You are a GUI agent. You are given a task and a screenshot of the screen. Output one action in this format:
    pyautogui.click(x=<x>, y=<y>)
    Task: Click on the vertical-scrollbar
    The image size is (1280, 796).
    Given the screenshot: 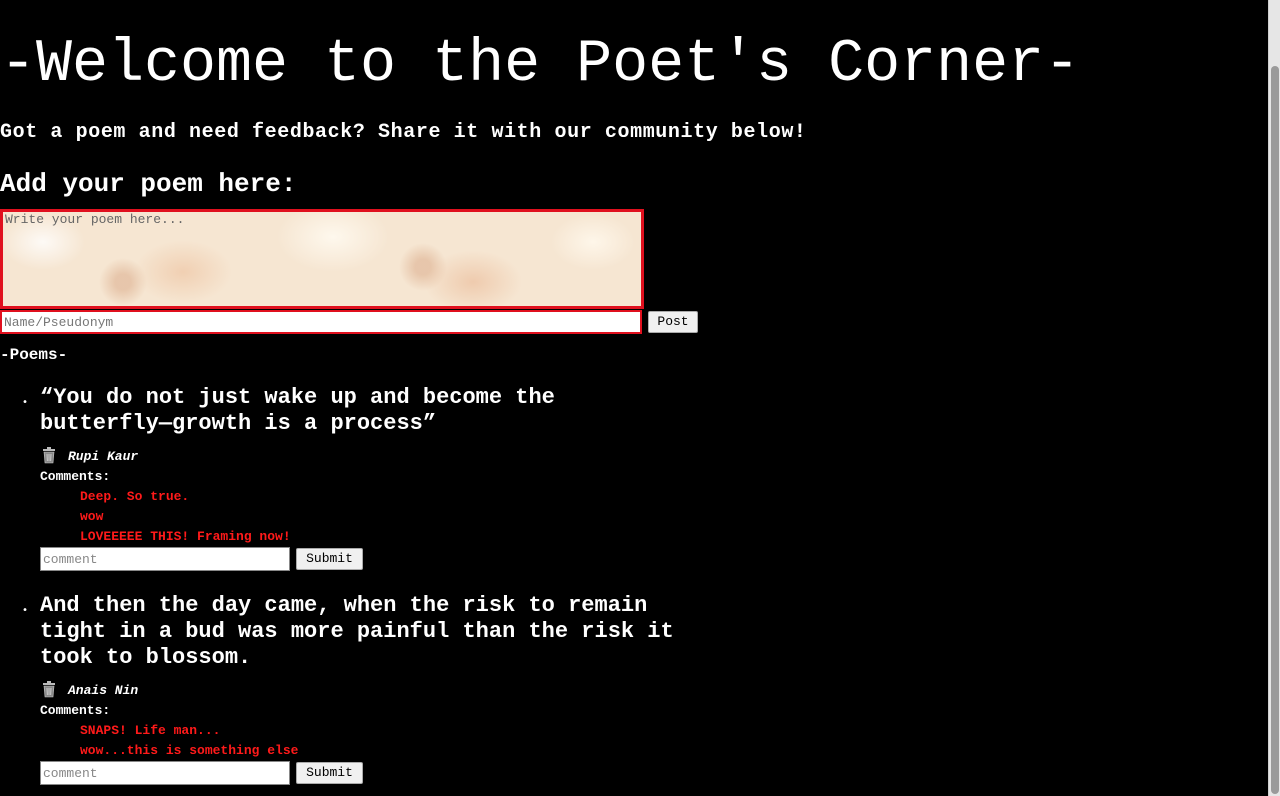 What is the action you would take?
    pyautogui.click(x=1274, y=398)
    